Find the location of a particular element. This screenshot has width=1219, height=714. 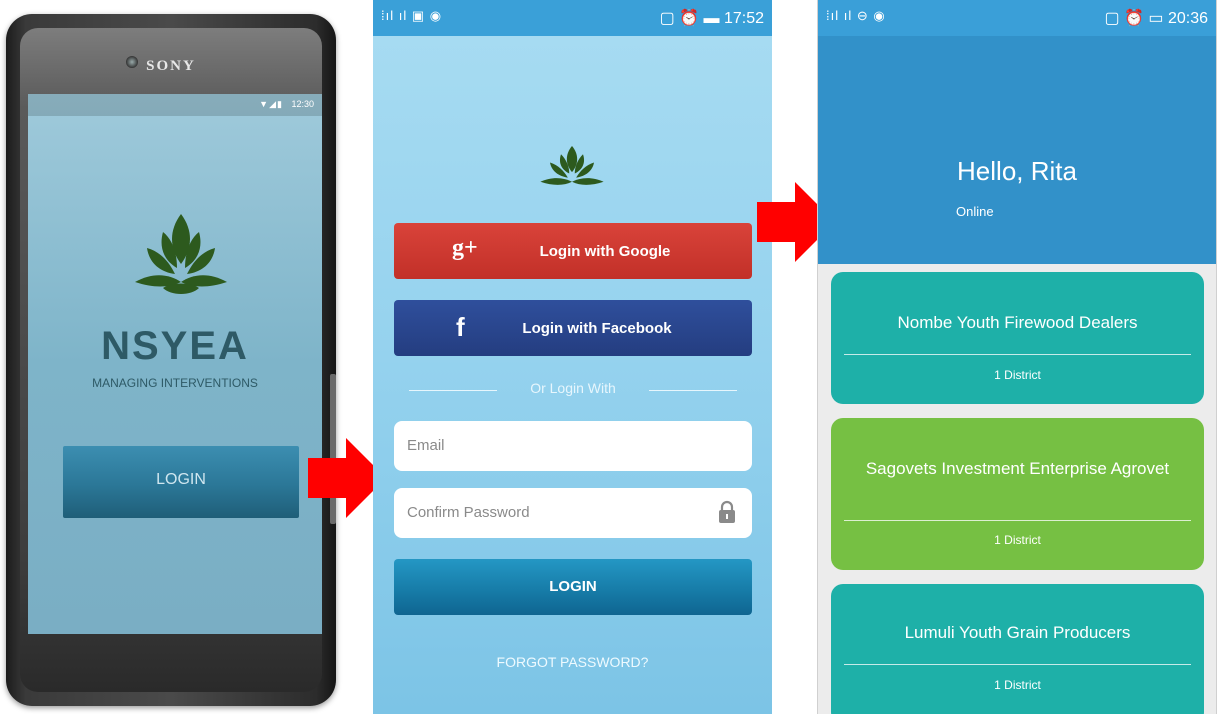

device-brand: SONY is located at coordinates (171, 66).